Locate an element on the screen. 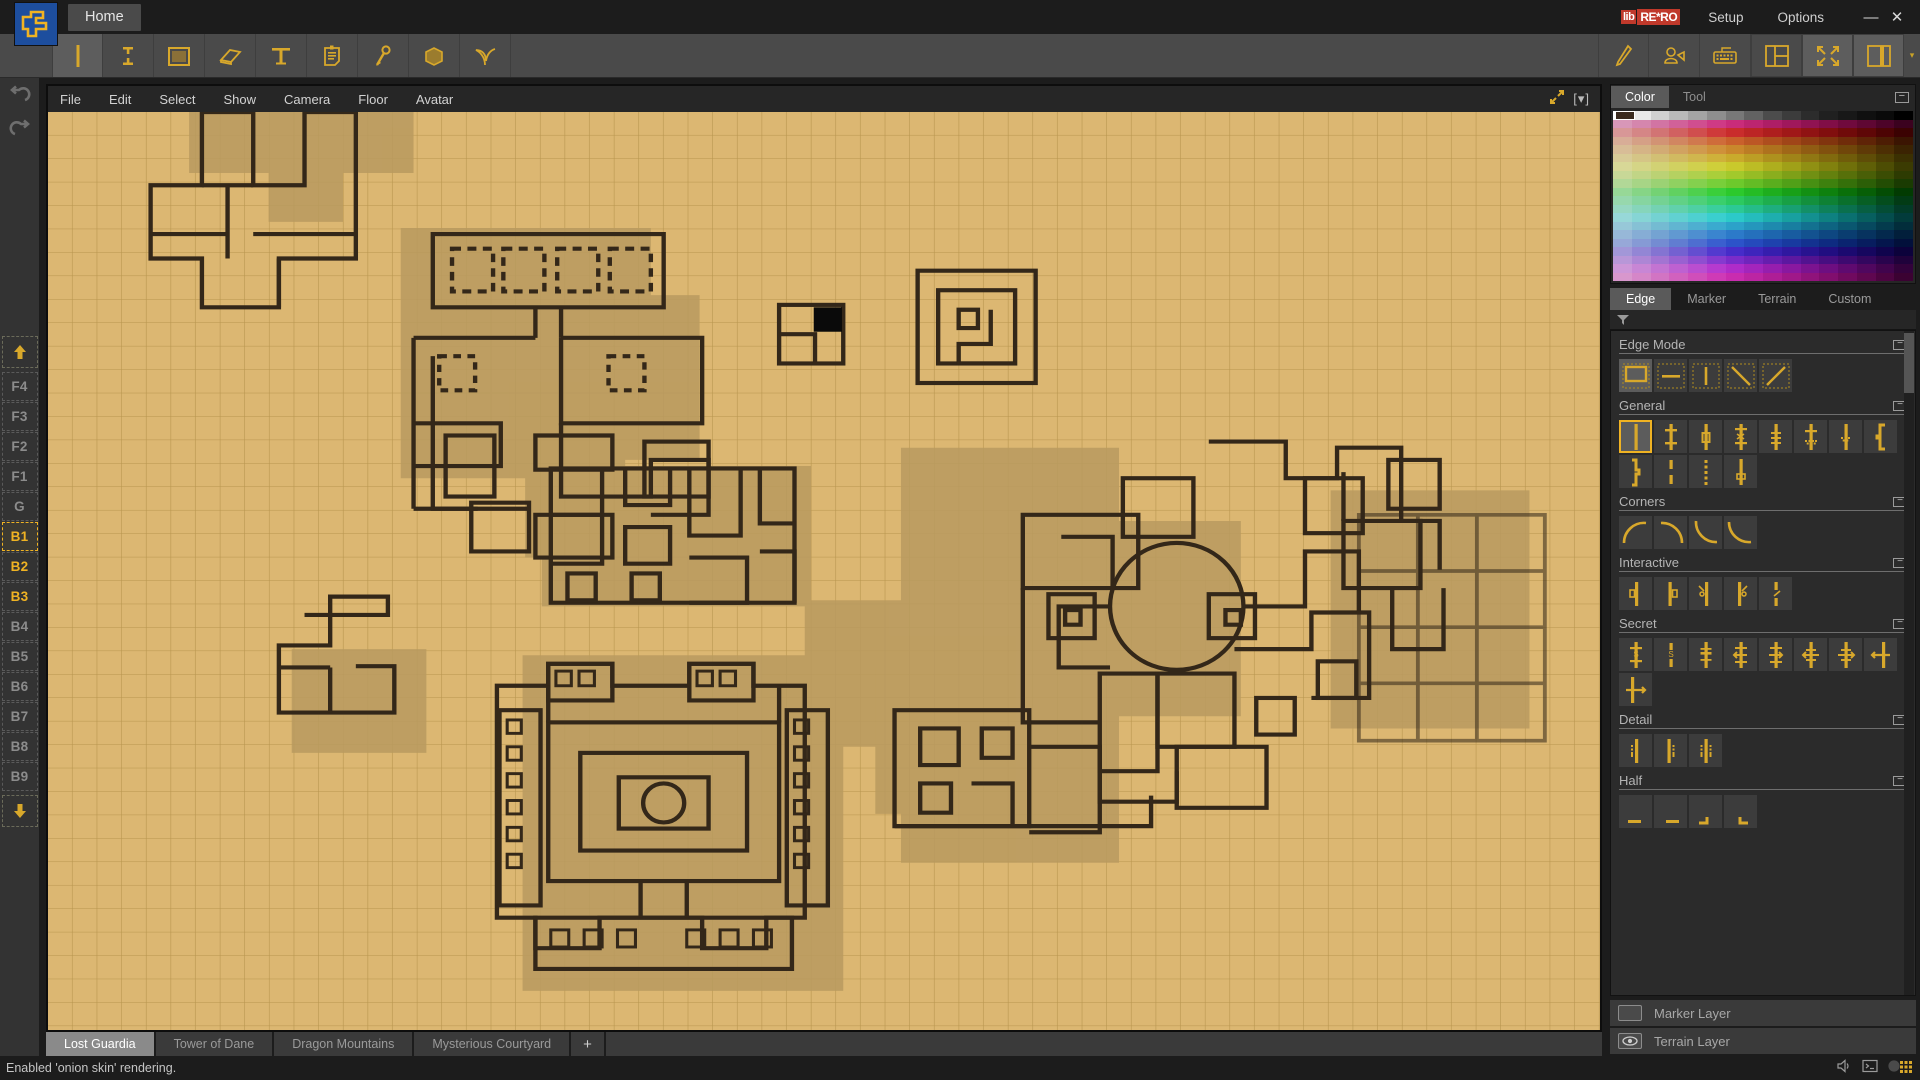 Image resolution: width=1920 pixels, height=1080 pixels. tab-terrain: Terrain is located at coordinates (1777, 299).